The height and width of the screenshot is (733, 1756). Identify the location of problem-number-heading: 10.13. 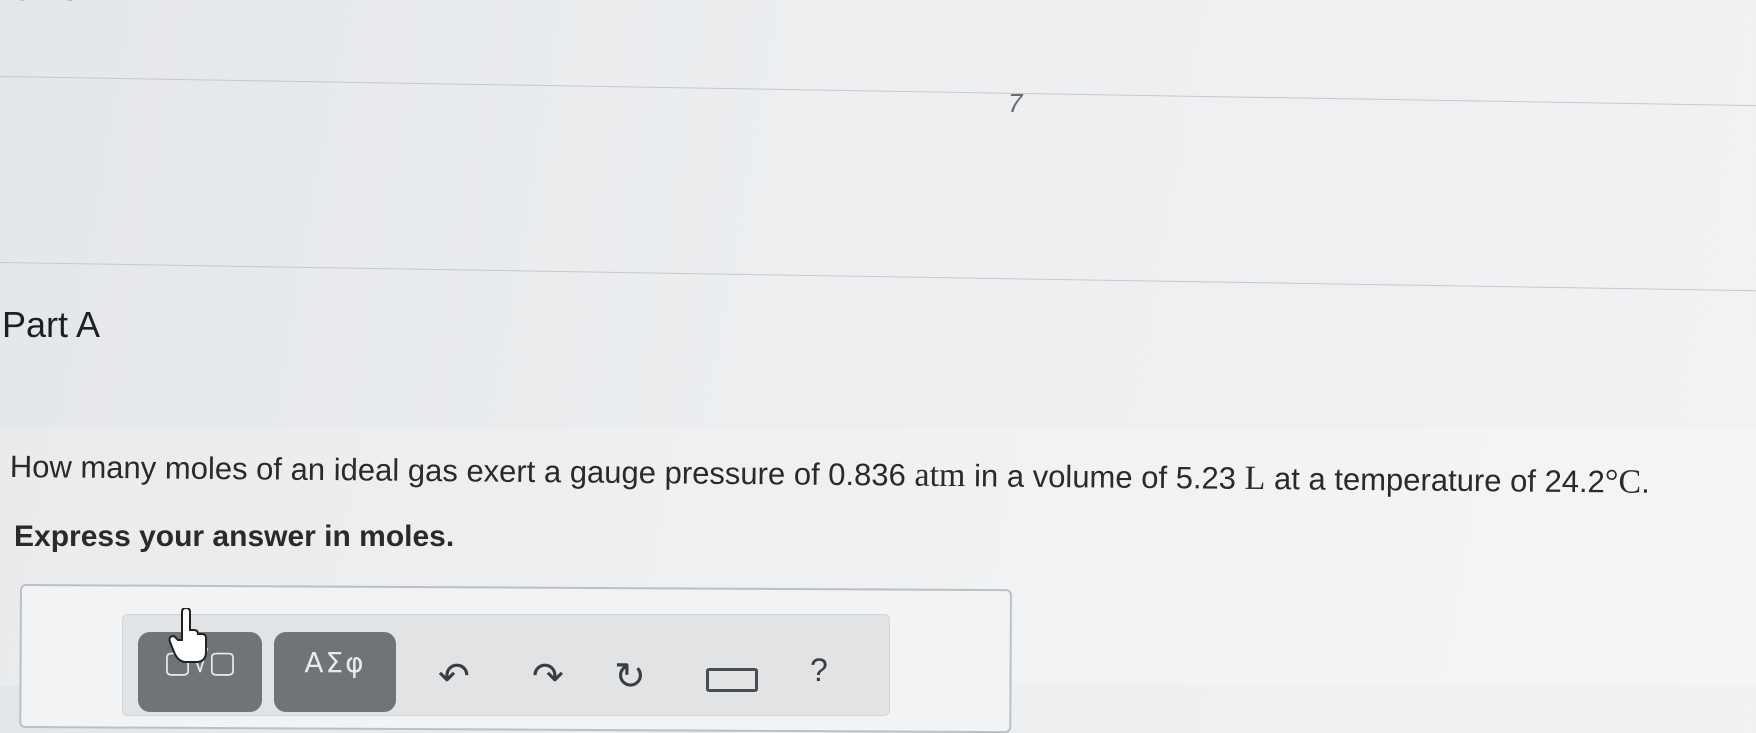
(39, 4).